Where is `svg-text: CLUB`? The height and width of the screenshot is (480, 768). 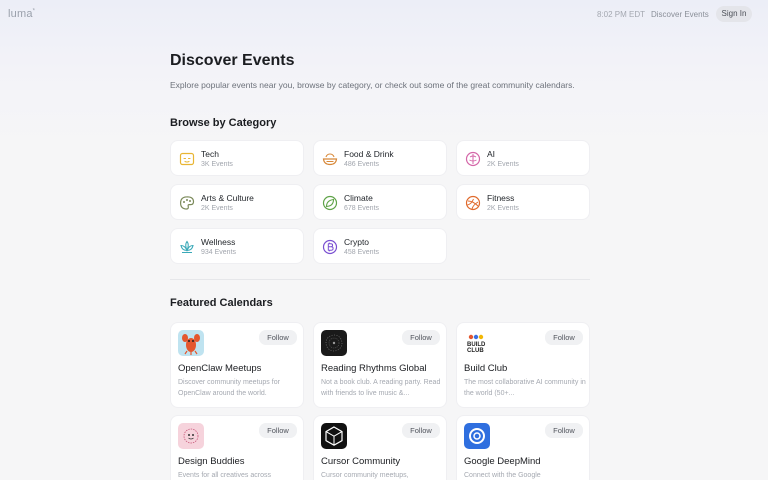
svg-text: CLUB is located at coordinates (475, 351).